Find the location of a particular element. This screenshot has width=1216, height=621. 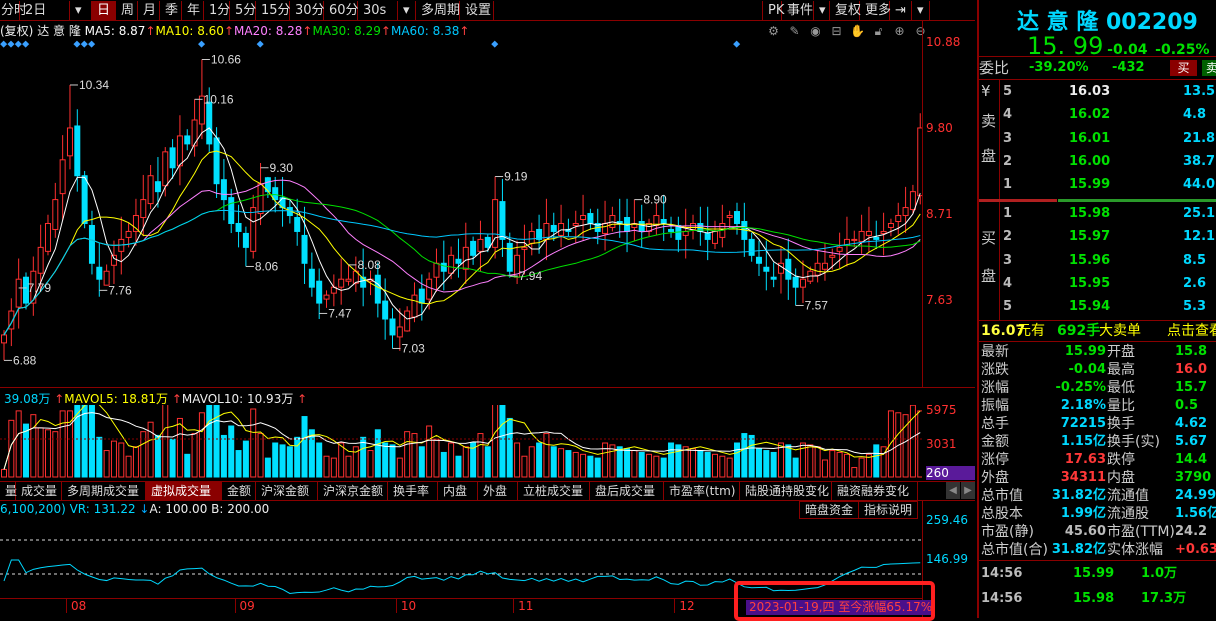

price-annotation: 7.76 is located at coordinates (120, 290).